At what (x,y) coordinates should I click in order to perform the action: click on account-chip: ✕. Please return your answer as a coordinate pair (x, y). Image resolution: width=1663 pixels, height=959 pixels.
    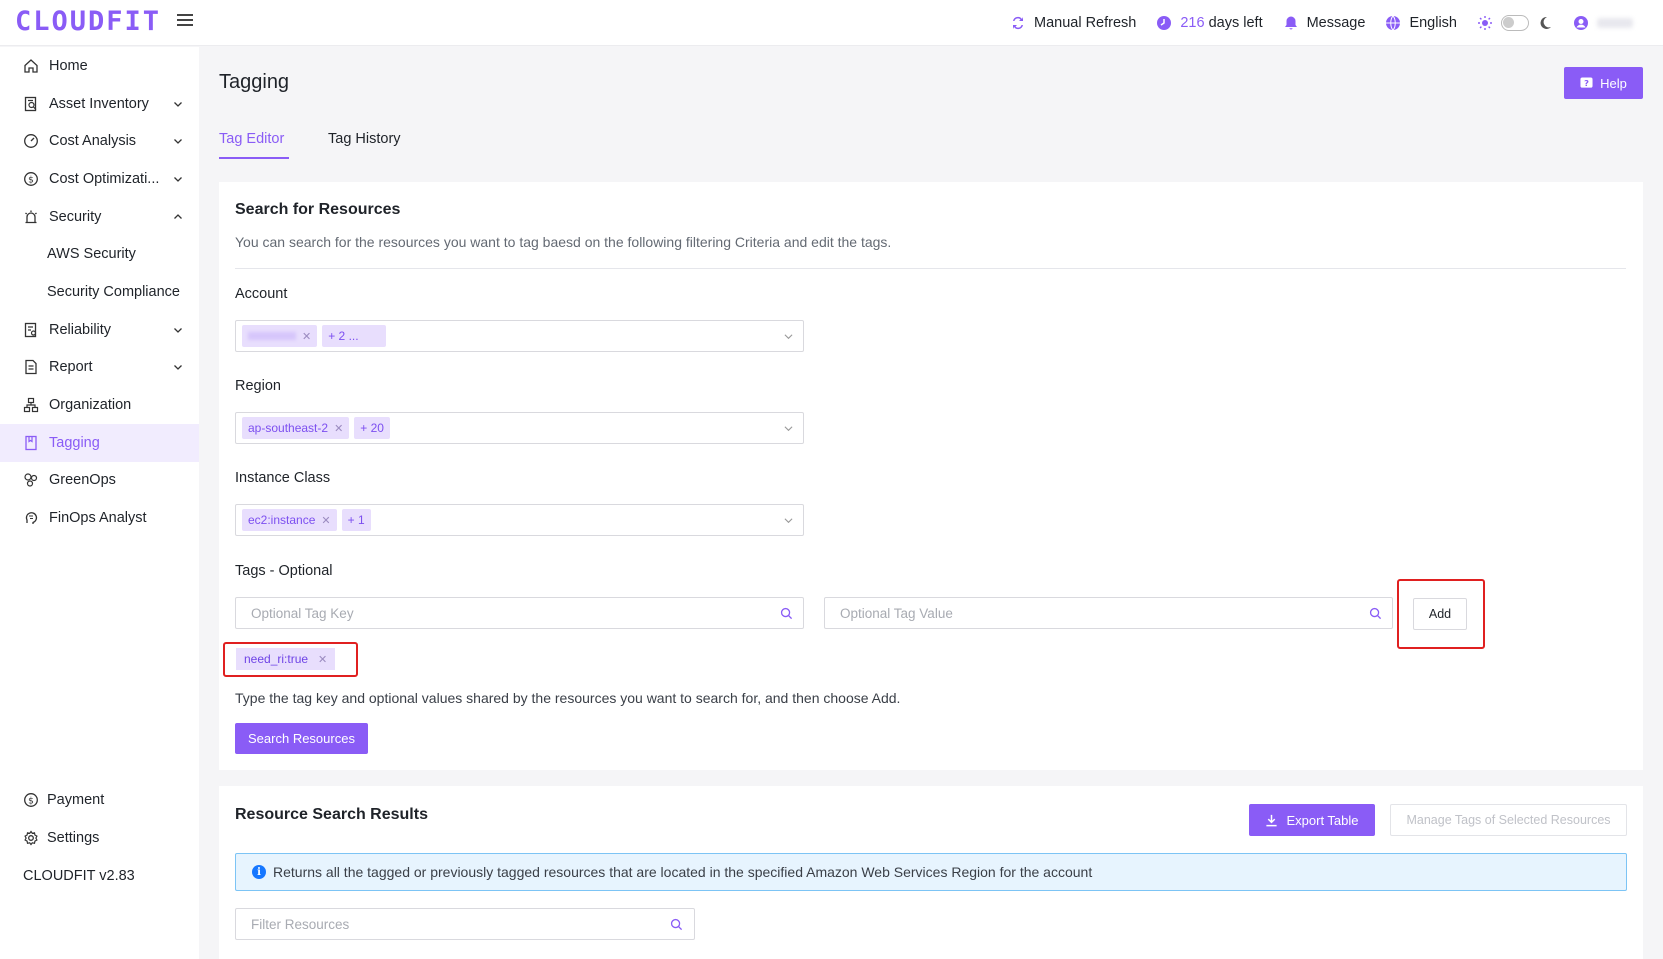
    Looking at the image, I should click on (280, 336).